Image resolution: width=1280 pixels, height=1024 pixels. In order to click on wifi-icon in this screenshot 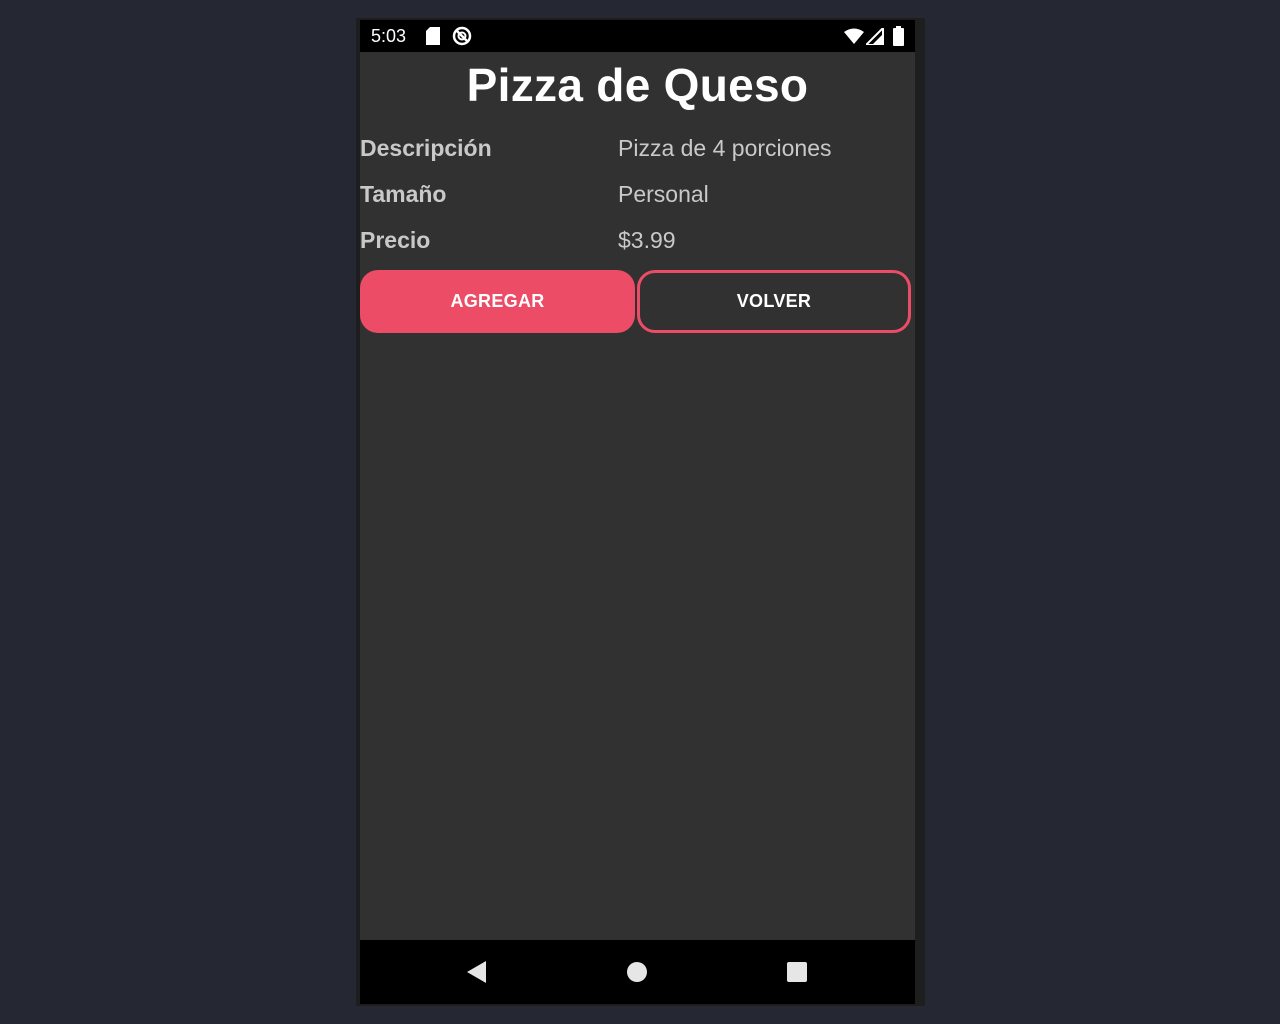, I will do `click(854, 38)`.